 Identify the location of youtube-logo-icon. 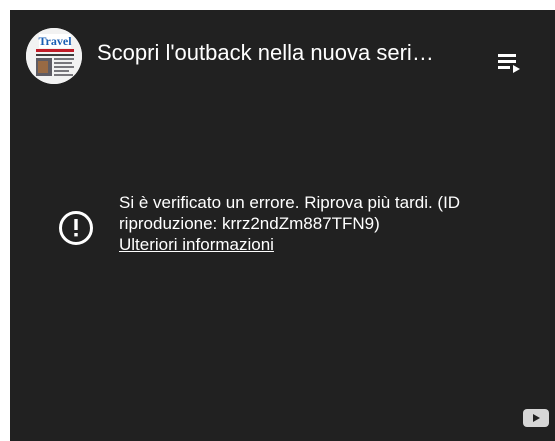
(536, 418).